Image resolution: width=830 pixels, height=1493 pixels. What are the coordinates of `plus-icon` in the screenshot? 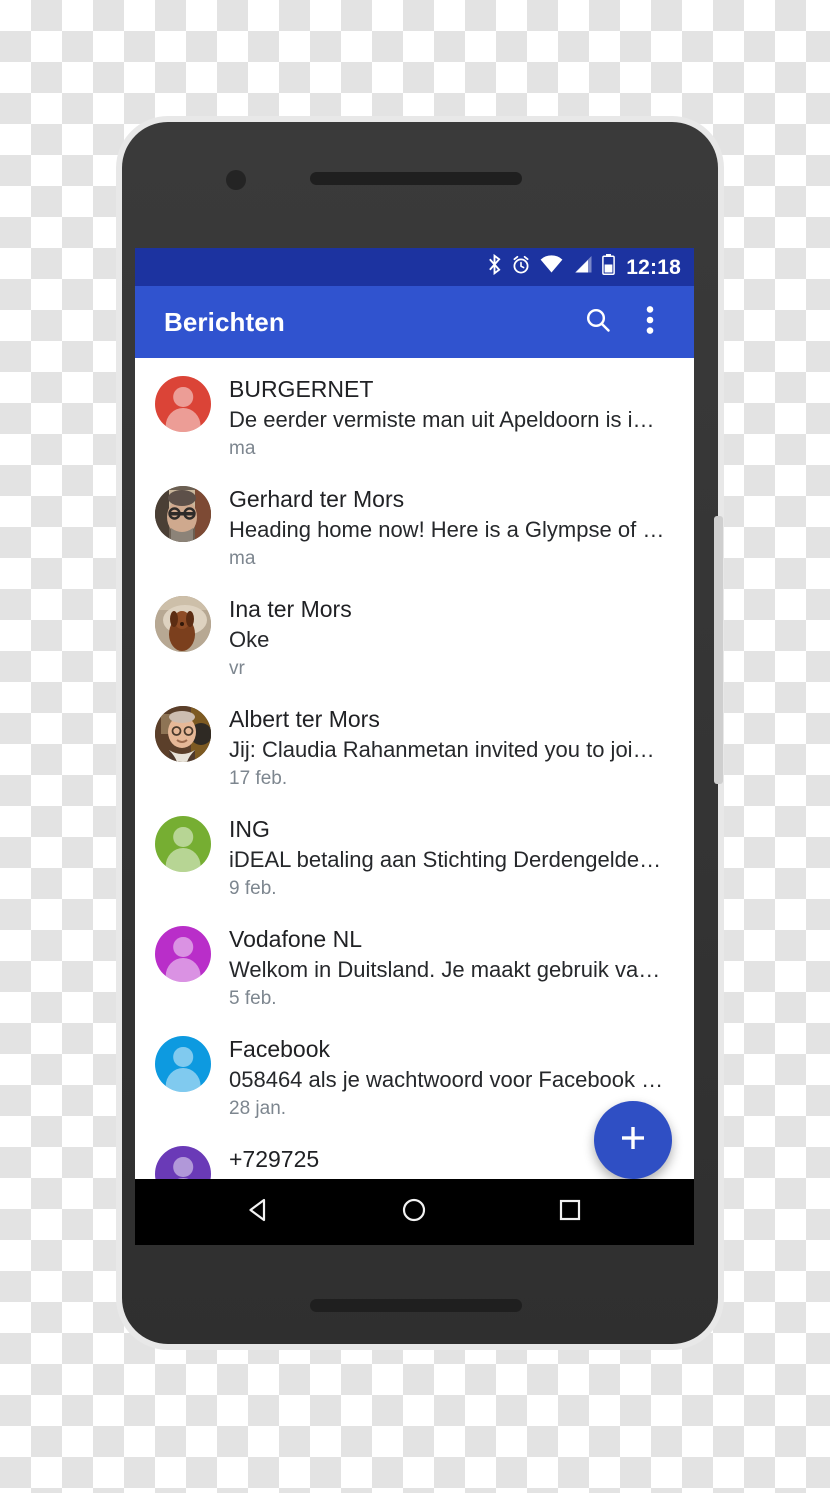 It's located at (633, 1140).